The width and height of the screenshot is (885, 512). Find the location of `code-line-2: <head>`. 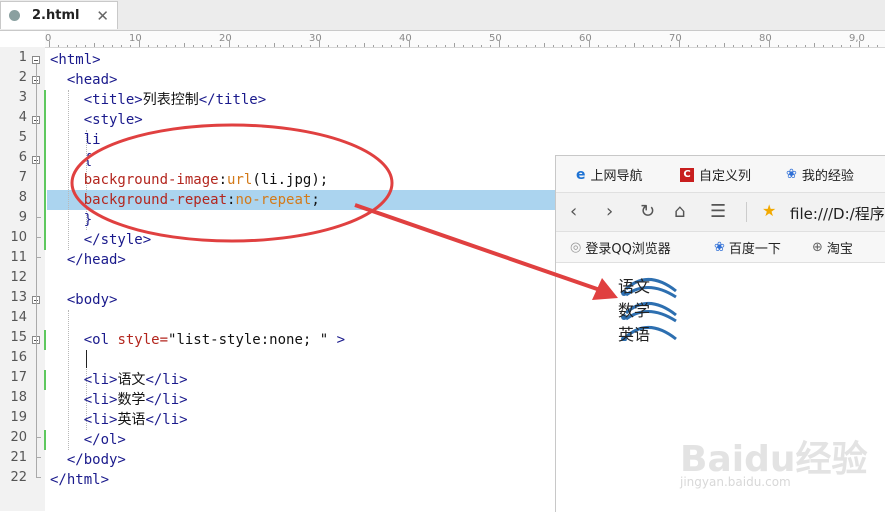

code-line-2: <head> is located at coordinates (84, 80).